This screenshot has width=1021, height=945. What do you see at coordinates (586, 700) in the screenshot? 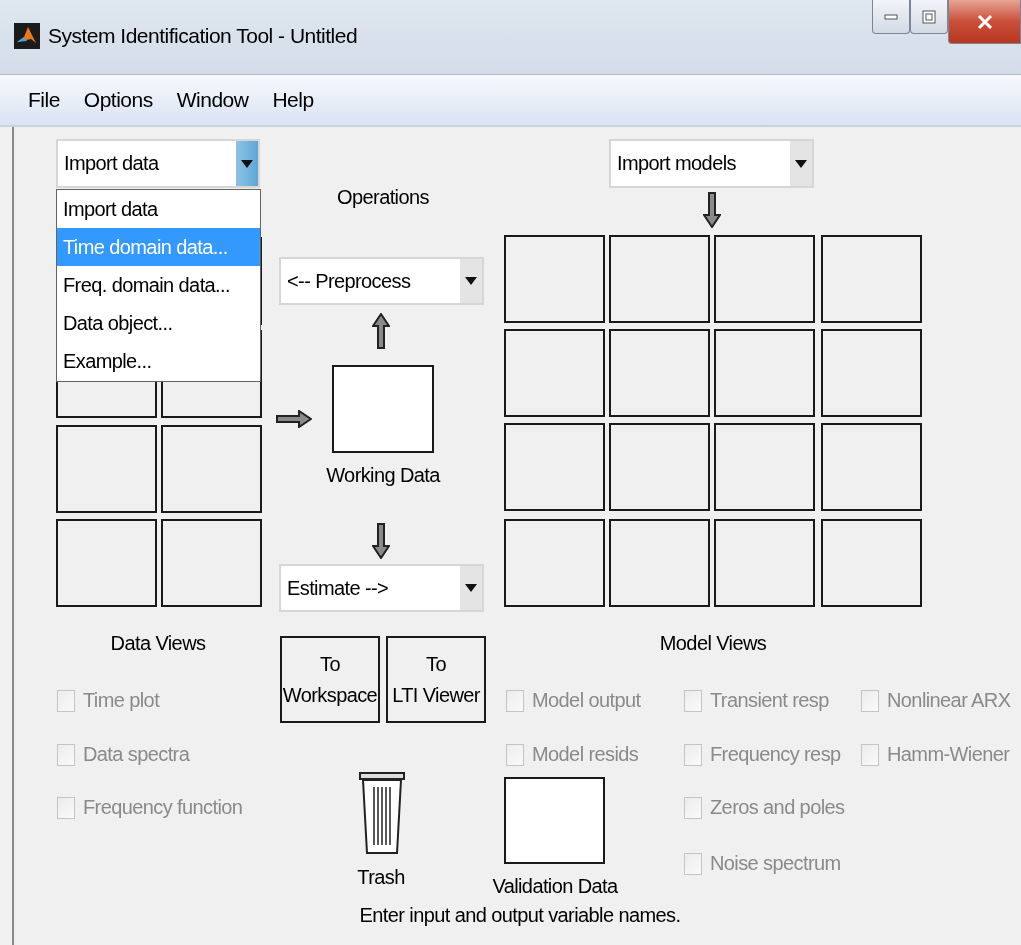
I see `checkbox-label: Model output` at bounding box center [586, 700].